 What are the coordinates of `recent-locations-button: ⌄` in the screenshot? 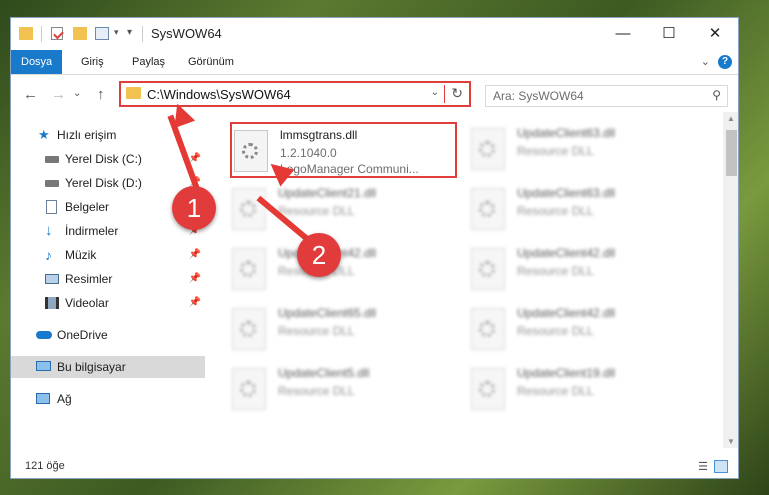 It's located at (77, 93).